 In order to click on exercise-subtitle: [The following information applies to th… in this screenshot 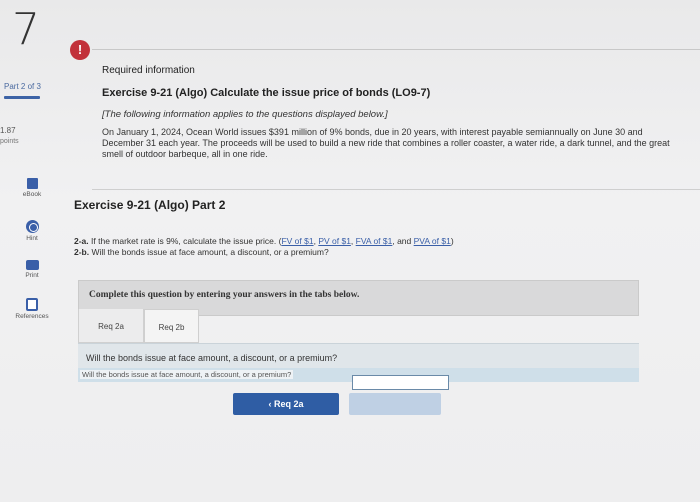, I will do `click(245, 114)`.